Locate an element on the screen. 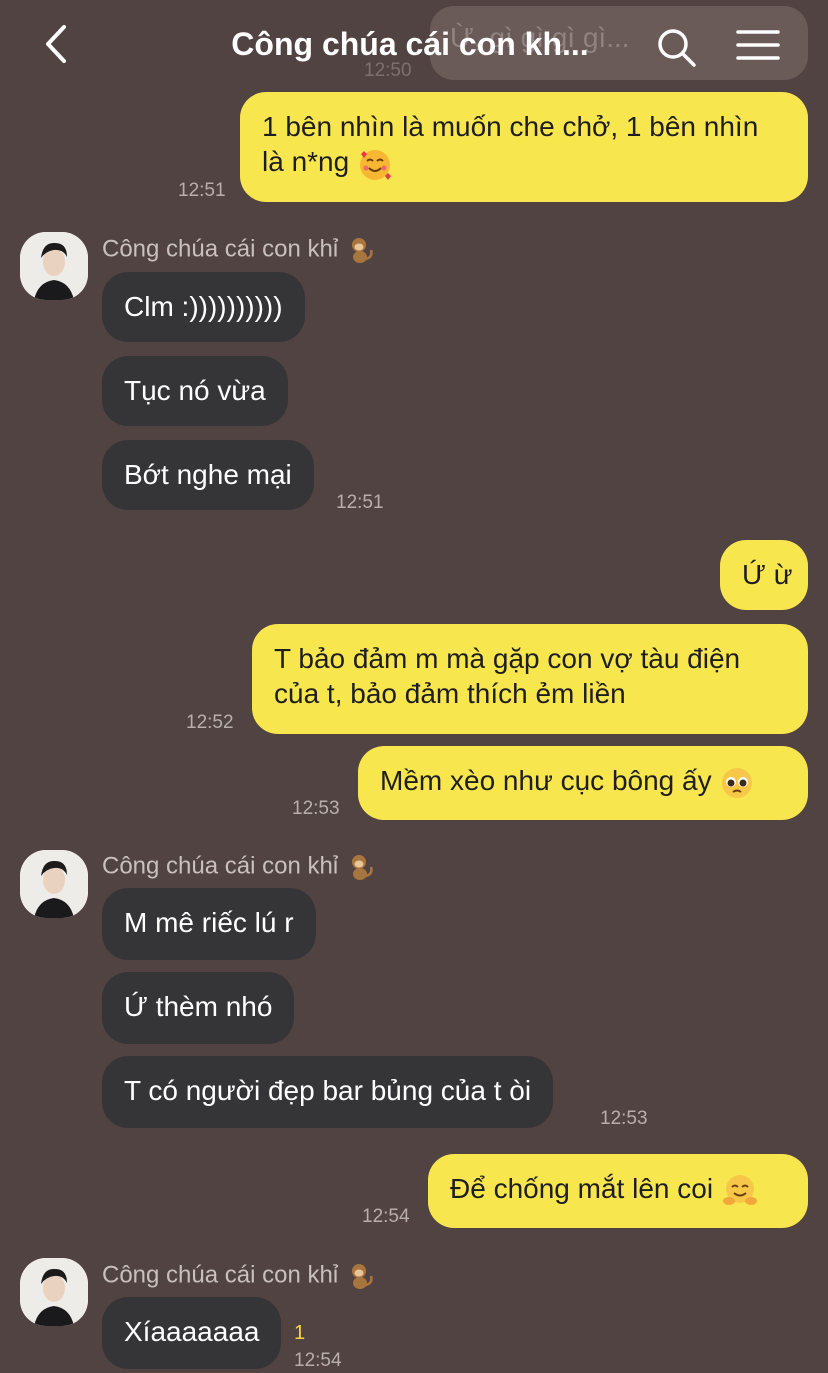 Image resolution: width=828 pixels, height=1373 pixels. smiling-hearts-emoji is located at coordinates (375, 164).